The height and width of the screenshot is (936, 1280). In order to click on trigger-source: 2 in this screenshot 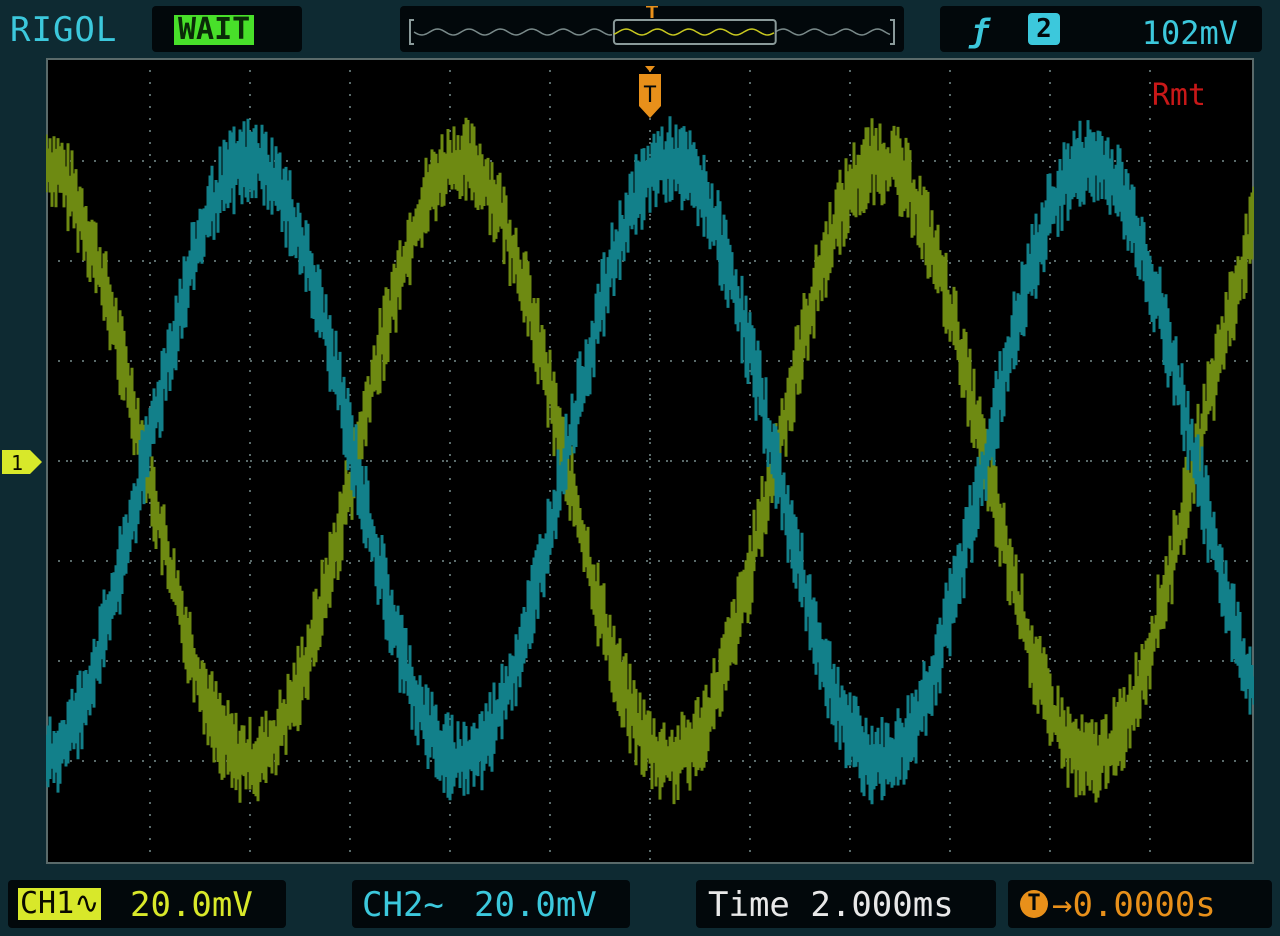, I will do `click(1044, 29)`.